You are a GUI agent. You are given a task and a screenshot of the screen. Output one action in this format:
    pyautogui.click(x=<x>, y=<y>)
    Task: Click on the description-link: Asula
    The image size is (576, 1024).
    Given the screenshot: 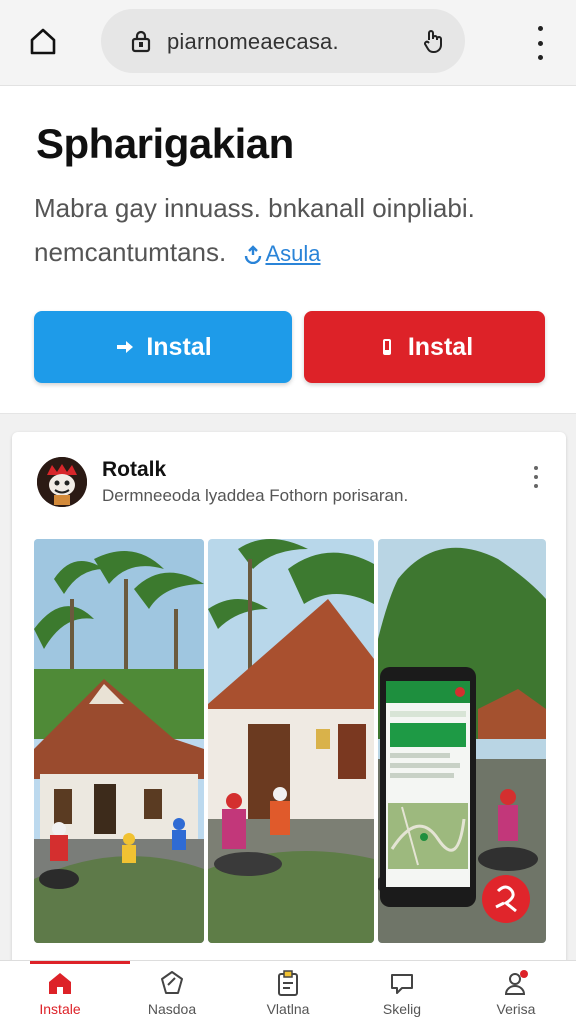 What is the action you would take?
    pyautogui.click(x=282, y=253)
    